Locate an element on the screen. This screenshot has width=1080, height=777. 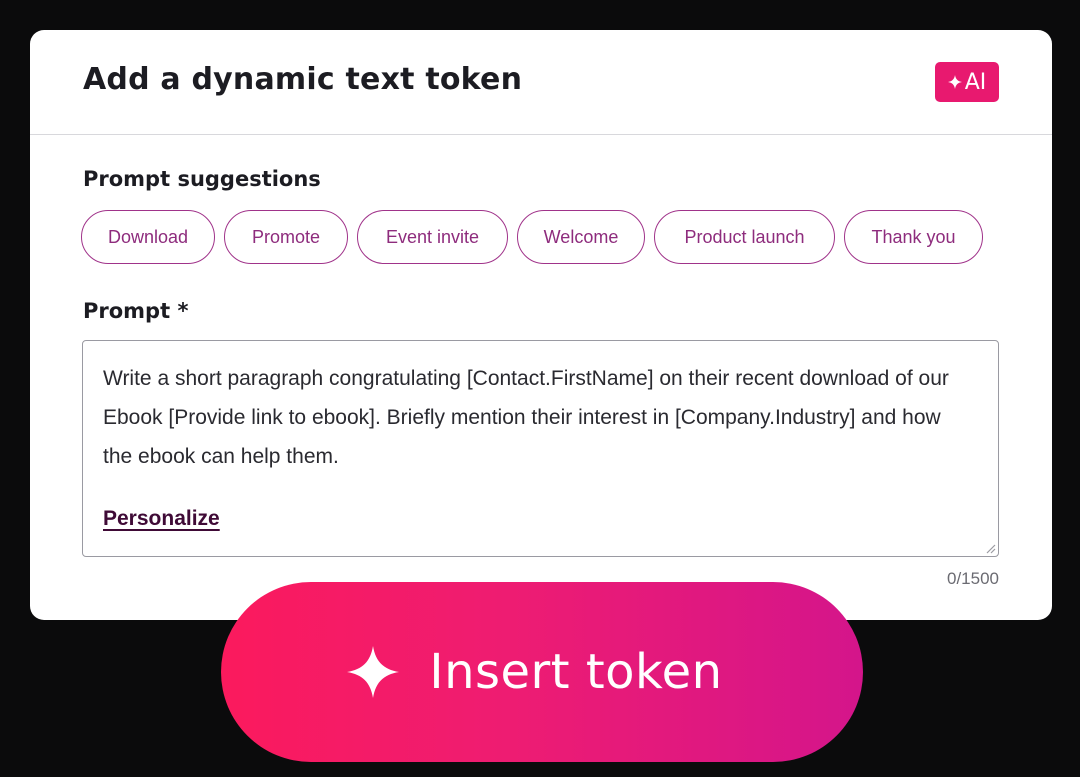
ai-badge: AI is located at coordinates (967, 82).